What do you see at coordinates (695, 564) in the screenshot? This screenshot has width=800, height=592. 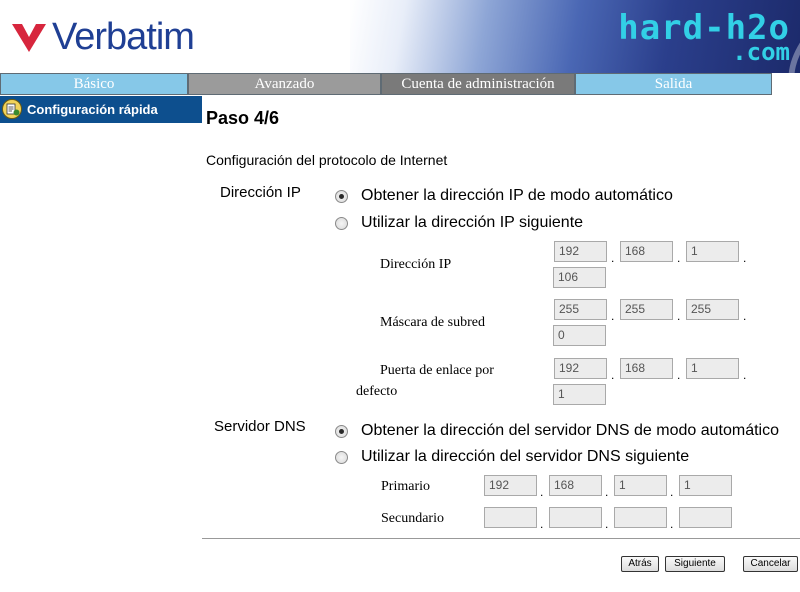 I see `next-button: Siguiente` at bounding box center [695, 564].